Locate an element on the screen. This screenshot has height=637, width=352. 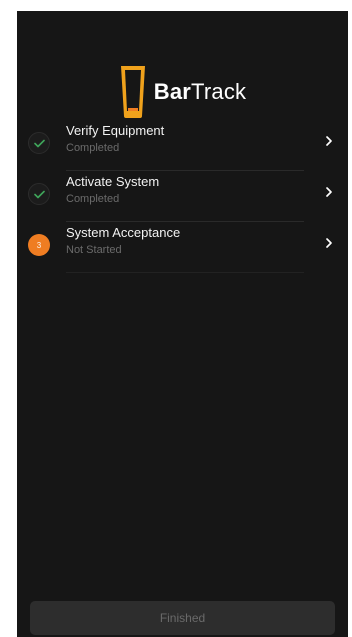
step-system-acceptance: 3 System Acceptance Not Started is located at coordinates (182, 247).